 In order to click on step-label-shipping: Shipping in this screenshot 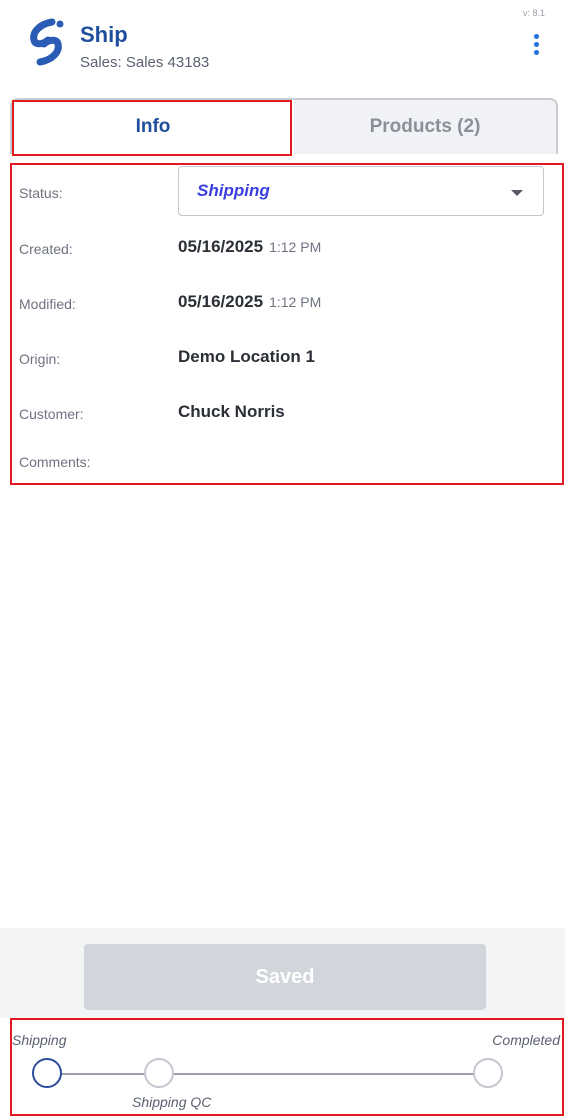, I will do `click(39, 1040)`.